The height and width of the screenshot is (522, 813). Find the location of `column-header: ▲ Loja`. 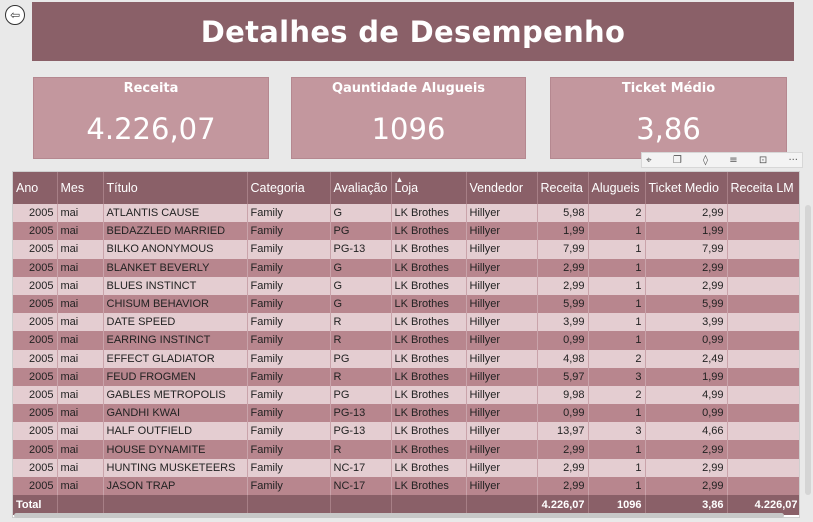

column-header: ▲ Loja is located at coordinates (429, 188).